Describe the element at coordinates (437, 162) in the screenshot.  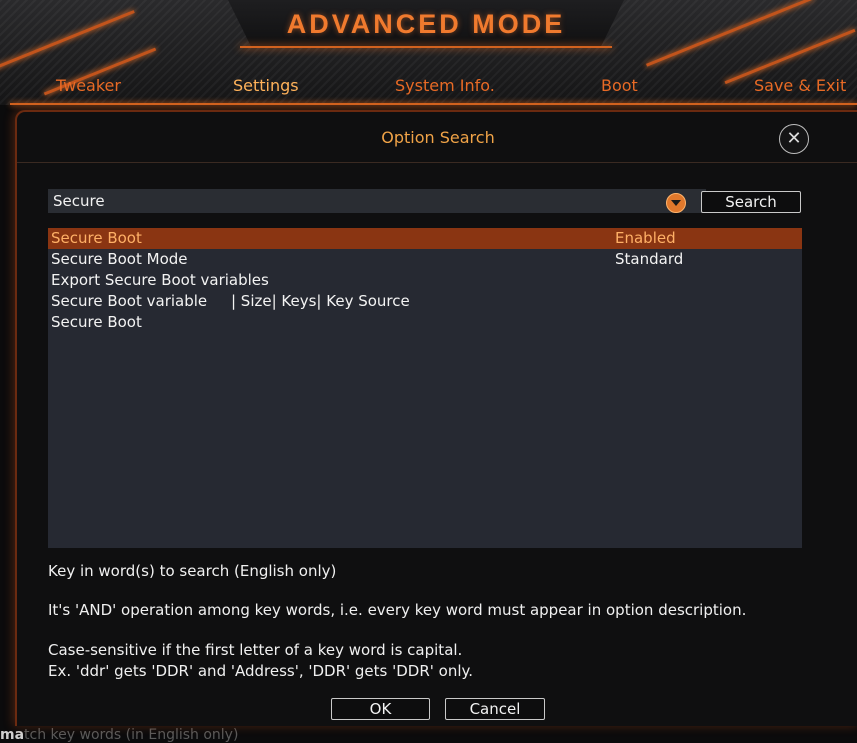
I see `divider` at that location.